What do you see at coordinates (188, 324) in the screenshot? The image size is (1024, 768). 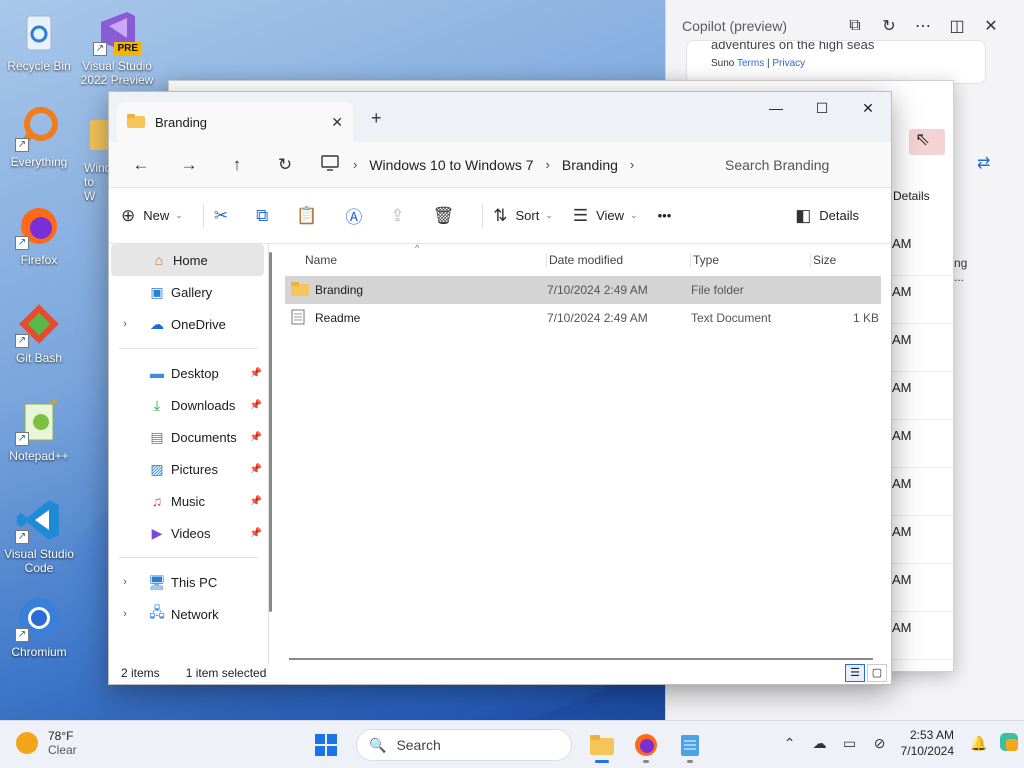 I see `sidebar-item-onedrive: › ☁ OneDrive` at bounding box center [188, 324].